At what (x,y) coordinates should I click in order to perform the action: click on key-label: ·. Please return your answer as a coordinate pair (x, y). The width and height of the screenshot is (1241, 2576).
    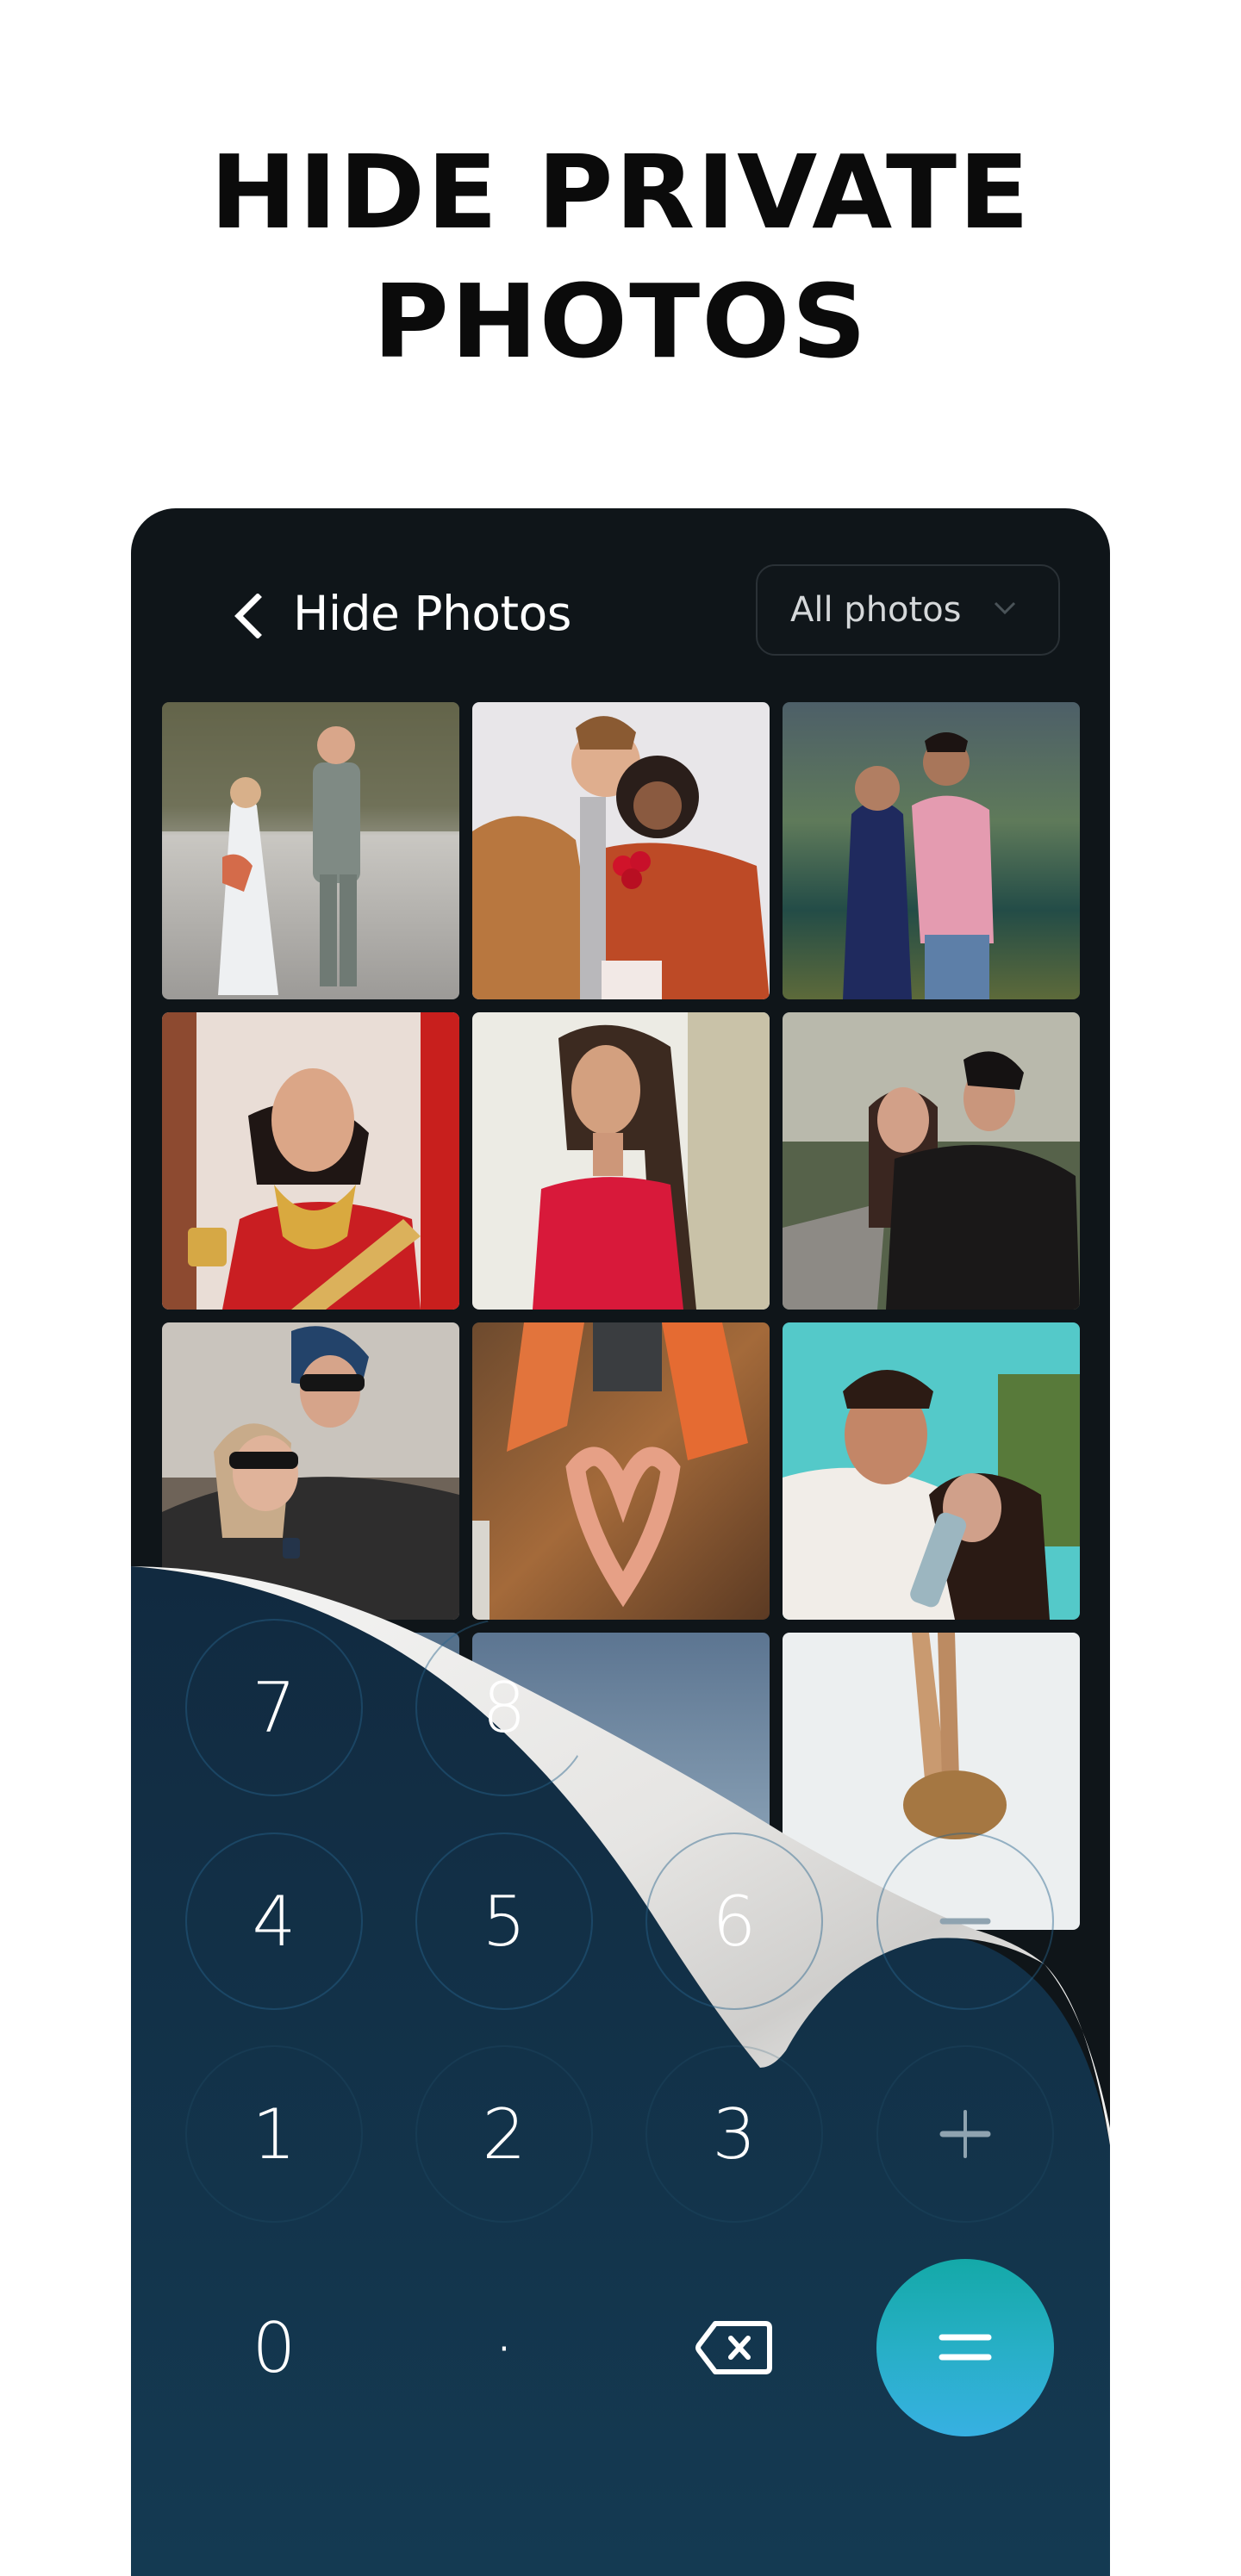
    Looking at the image, I should click on (504, 2347).